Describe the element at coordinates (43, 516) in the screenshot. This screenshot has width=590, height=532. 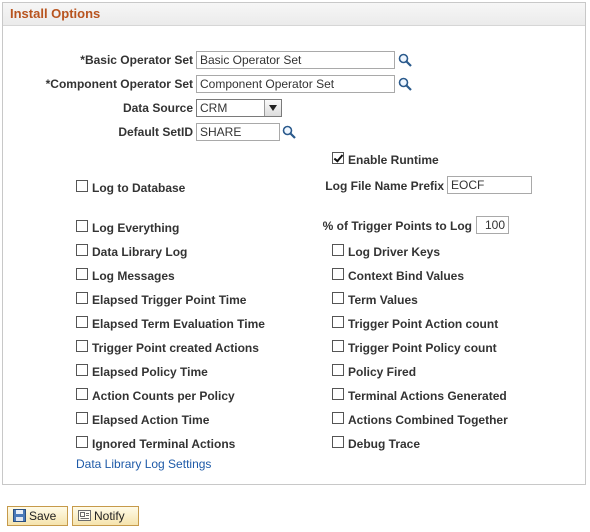
I see `save-button-label: Save` at that location.